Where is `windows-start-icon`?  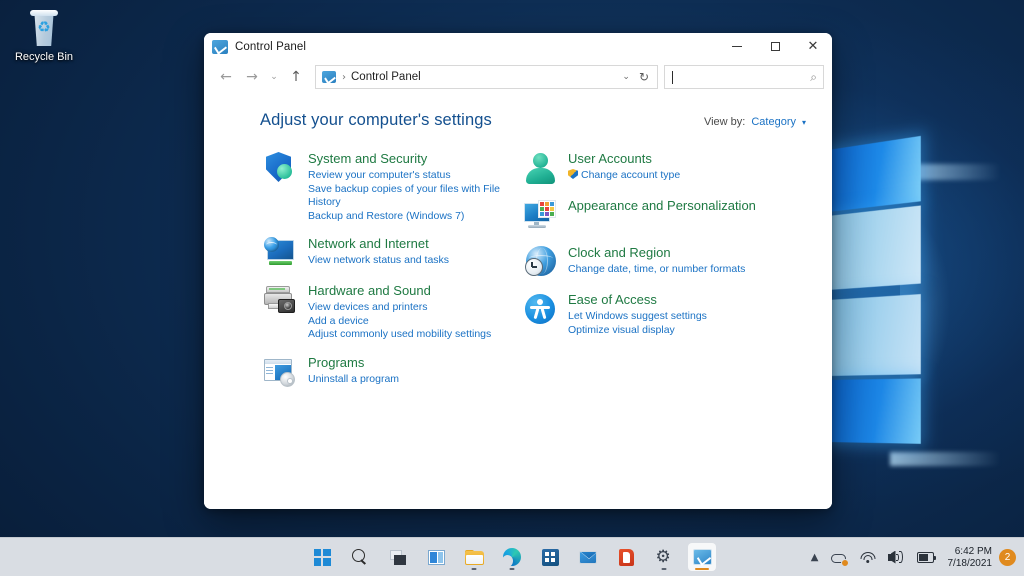 windows-start-icon is located at coordinates (322, 557).